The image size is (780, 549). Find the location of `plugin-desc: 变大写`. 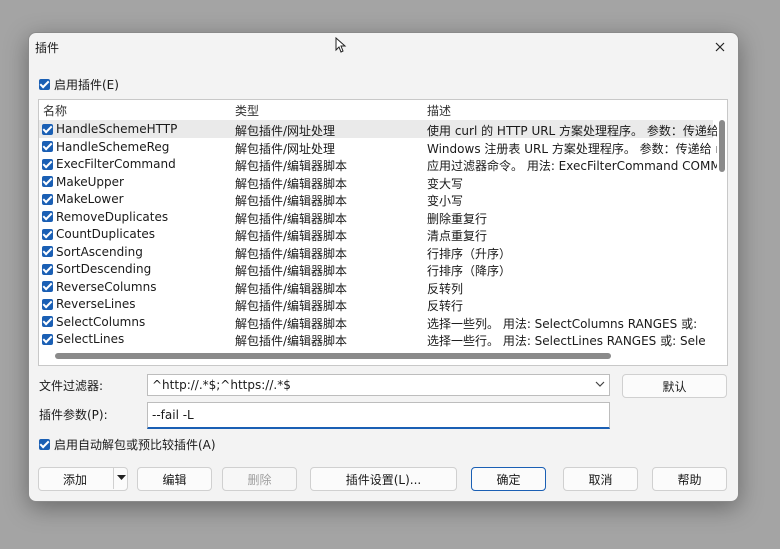

plugin-desc: 变大写 is located at coordinates (445, 183).